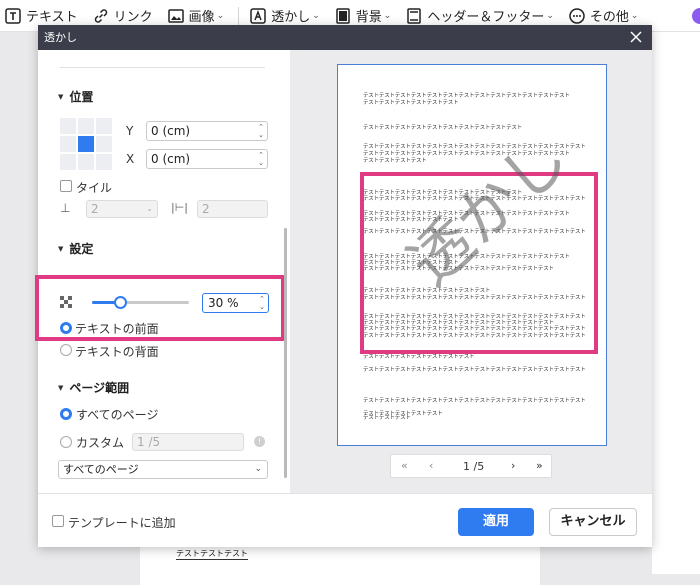  What do you see at coordinates (486, 17) in the screenshot?
I see `toolbar-header-footer-label: ヘッダー＆フッター` at bounding box center [486, 17].